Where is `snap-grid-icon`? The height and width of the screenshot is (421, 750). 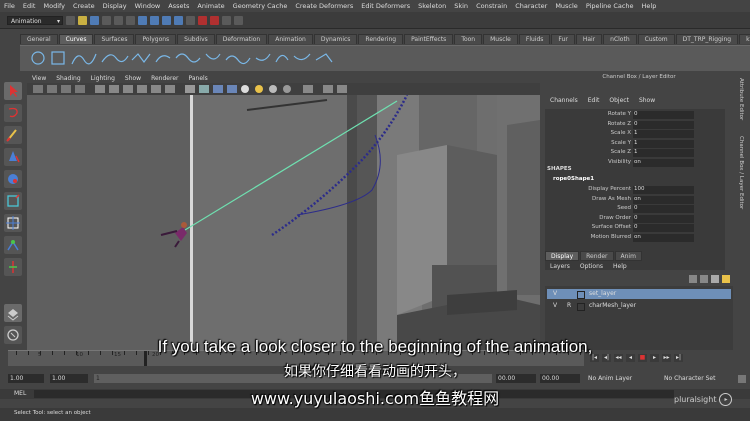
snap-grid-icon is located at coordinates (142, 20).